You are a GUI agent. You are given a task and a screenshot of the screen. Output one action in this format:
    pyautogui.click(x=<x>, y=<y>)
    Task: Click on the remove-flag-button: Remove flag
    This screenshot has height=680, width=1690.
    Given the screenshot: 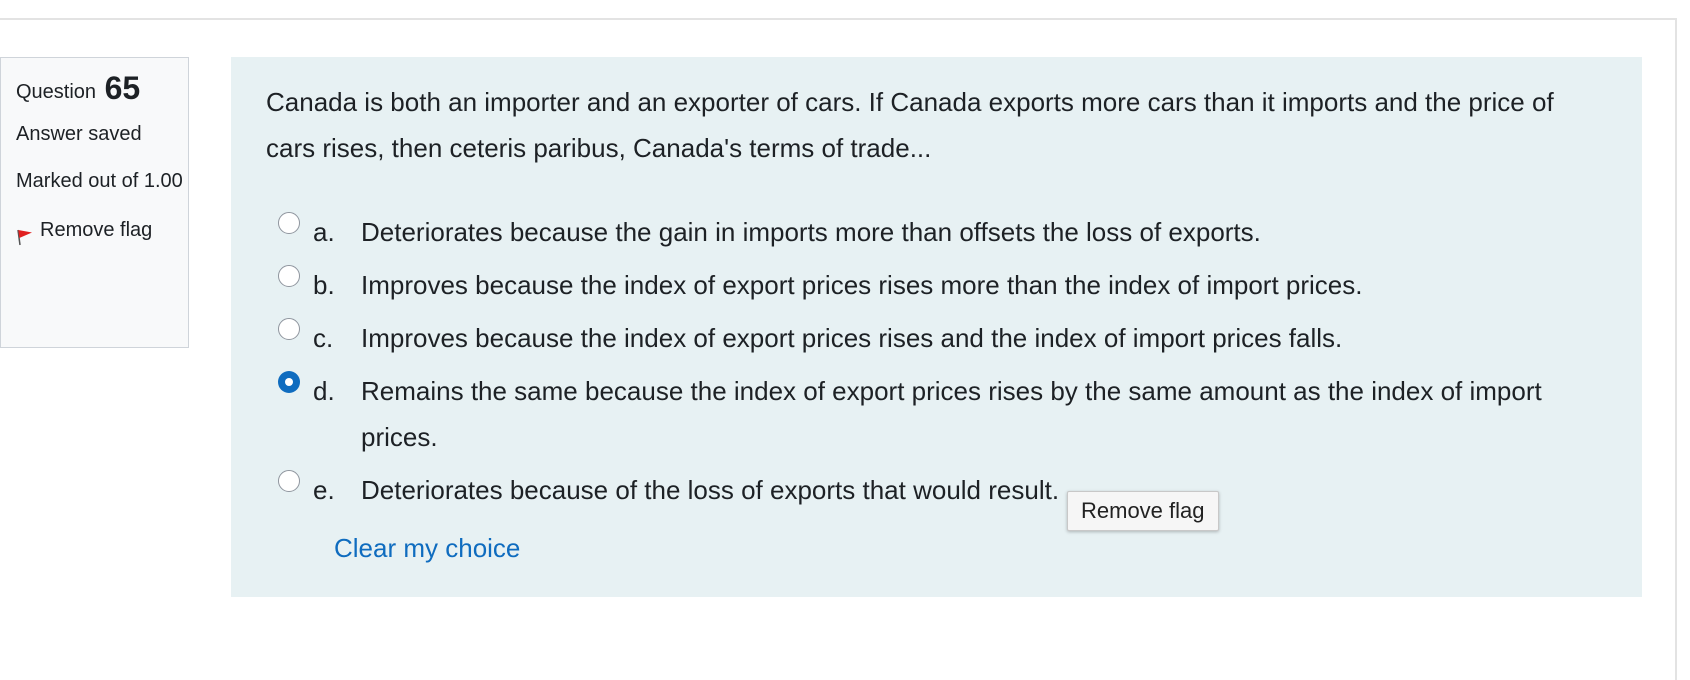 What is the action you would take?
    pyautogui.click(x=102, y=232)
    